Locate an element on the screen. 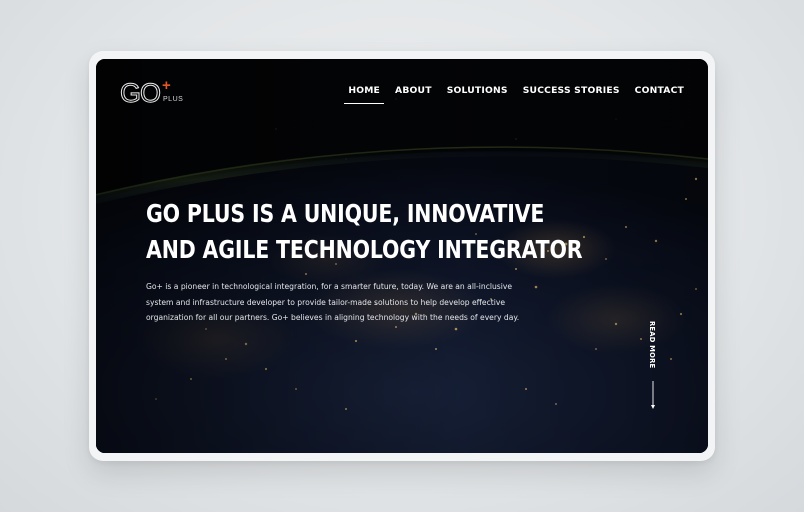 Image resolution: width=804 pixels, height=512 pixels. nav-item-home: HOME is located at coordinates (364, 94).